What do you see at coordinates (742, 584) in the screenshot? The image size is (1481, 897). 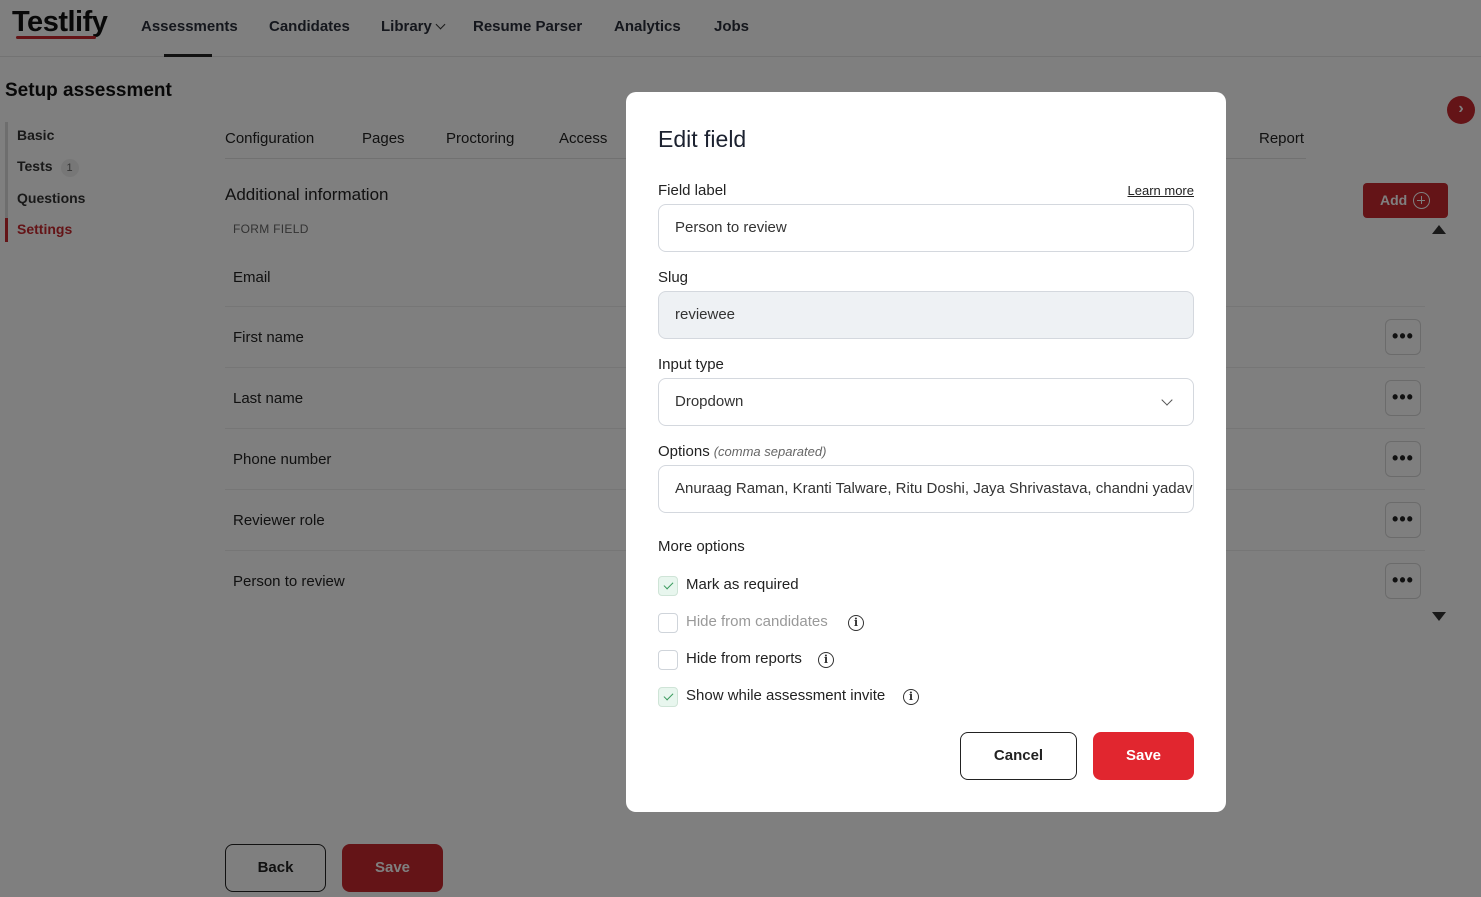 I see `mark-required-label: Mark as required` at bounding box center [742, 584].